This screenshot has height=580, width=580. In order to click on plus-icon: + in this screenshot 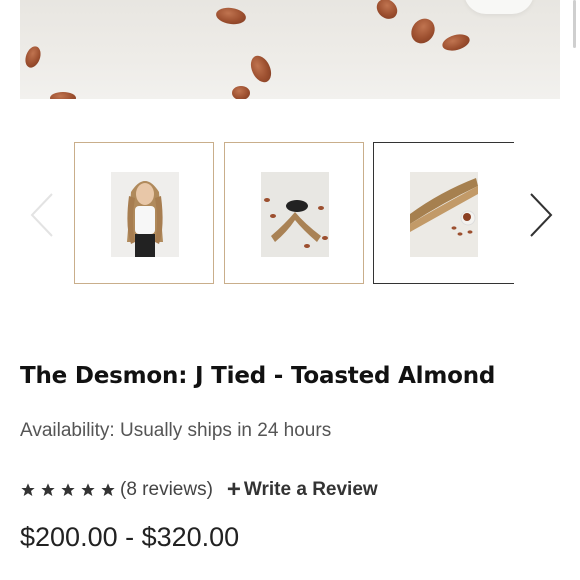, I will do `click(233, 489)`.